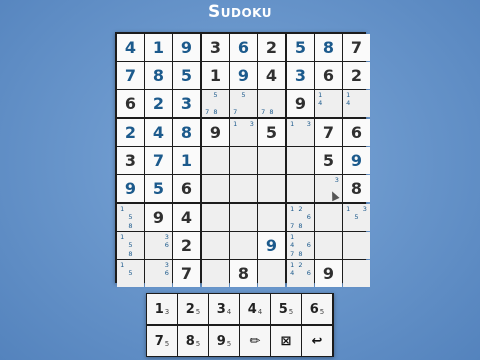  I want to click on digit-3-key: 34, so click(224, 309).